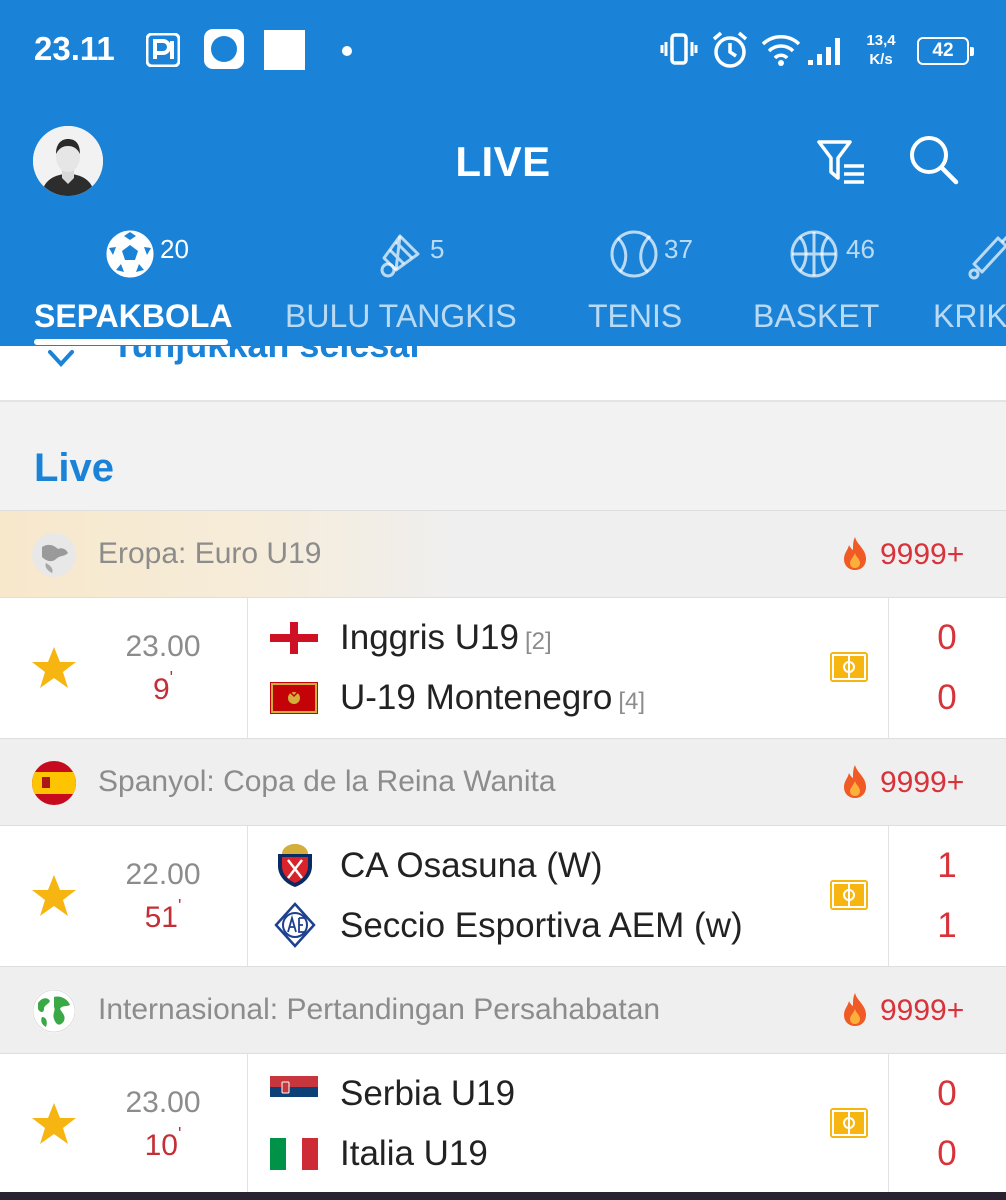 Image resolution: width=1006 pixels, height=1200 pixels. Describe the element at coordinates (54, 555) in the screenshot. I see `globe-europe-icon` at that location.